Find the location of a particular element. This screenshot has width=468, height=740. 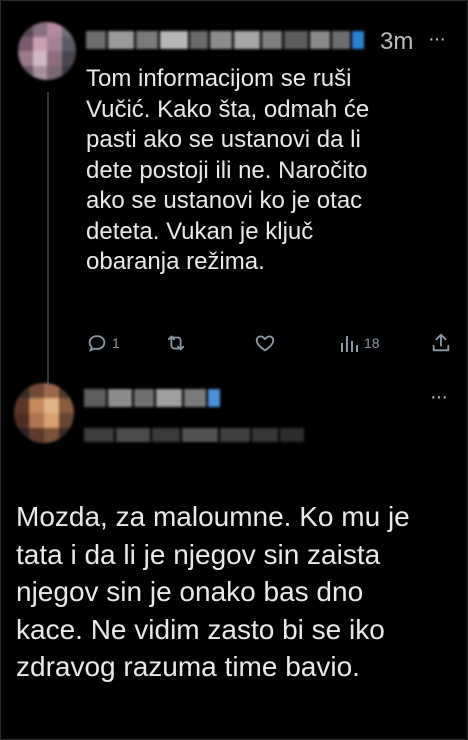

thread-line is located at coordinates (48, 238).